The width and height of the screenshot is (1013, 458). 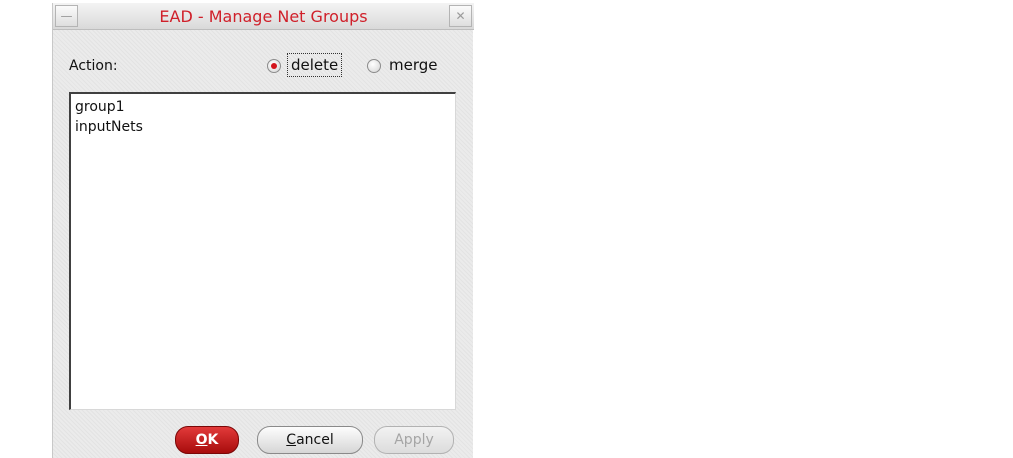 What do you see at coordinates (315, 440) in the screenshot?
I see `cancel-label: ancel` at bounding box center [315, 440].